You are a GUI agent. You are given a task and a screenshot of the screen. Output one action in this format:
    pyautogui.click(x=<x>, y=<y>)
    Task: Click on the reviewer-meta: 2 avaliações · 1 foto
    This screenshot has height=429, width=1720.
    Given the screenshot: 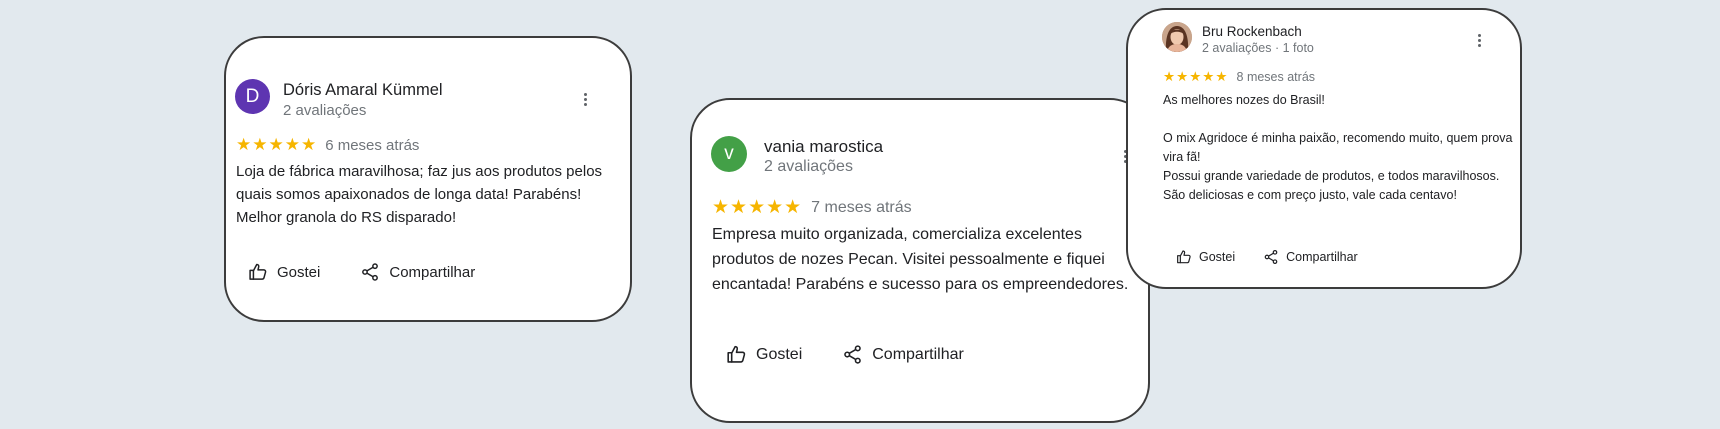 What is the action you would take?
    pyautogui.click(x=1258, y=48)
    